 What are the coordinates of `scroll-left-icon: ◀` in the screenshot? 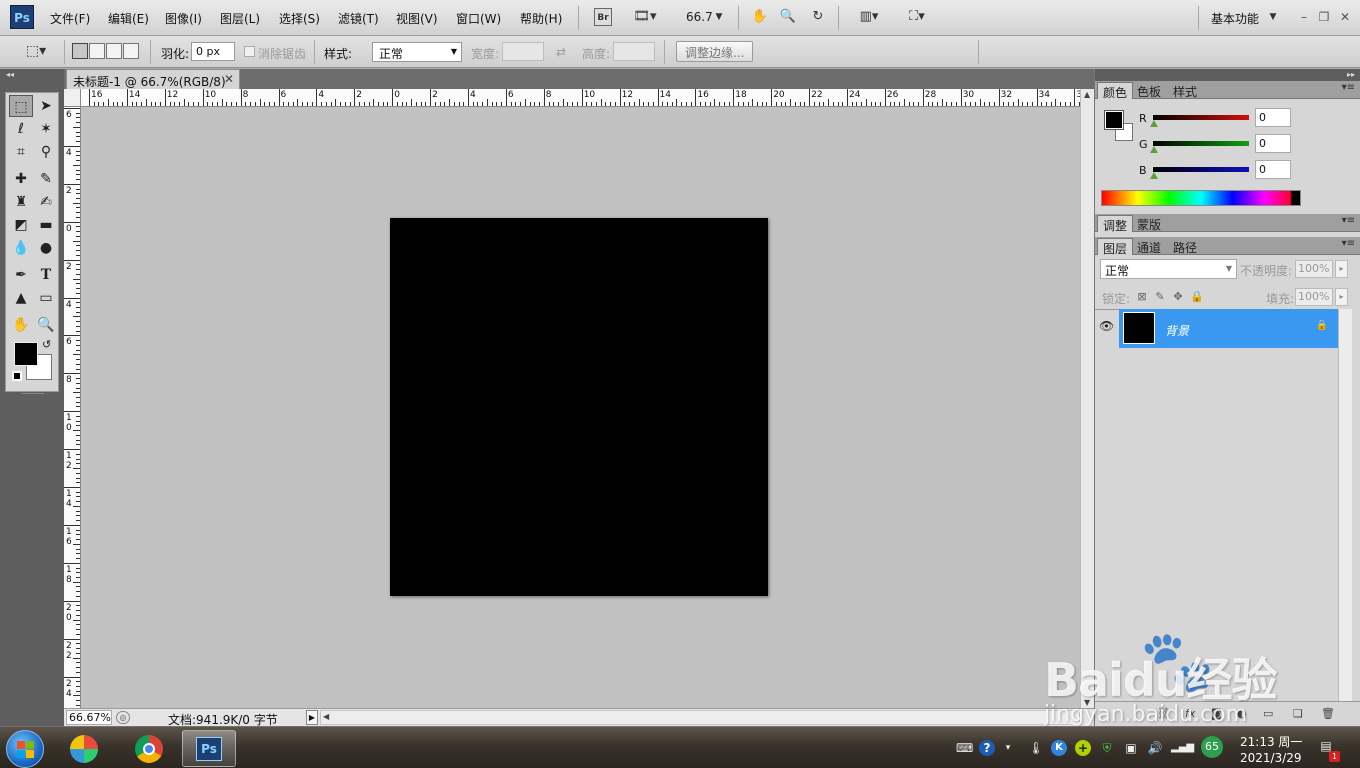 It's located at (326, 716).